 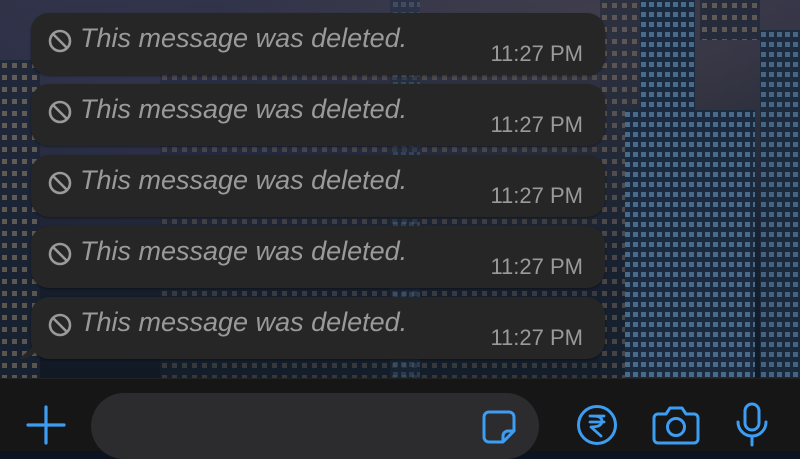 I want to click on message-input, so click(x=315, y=426).